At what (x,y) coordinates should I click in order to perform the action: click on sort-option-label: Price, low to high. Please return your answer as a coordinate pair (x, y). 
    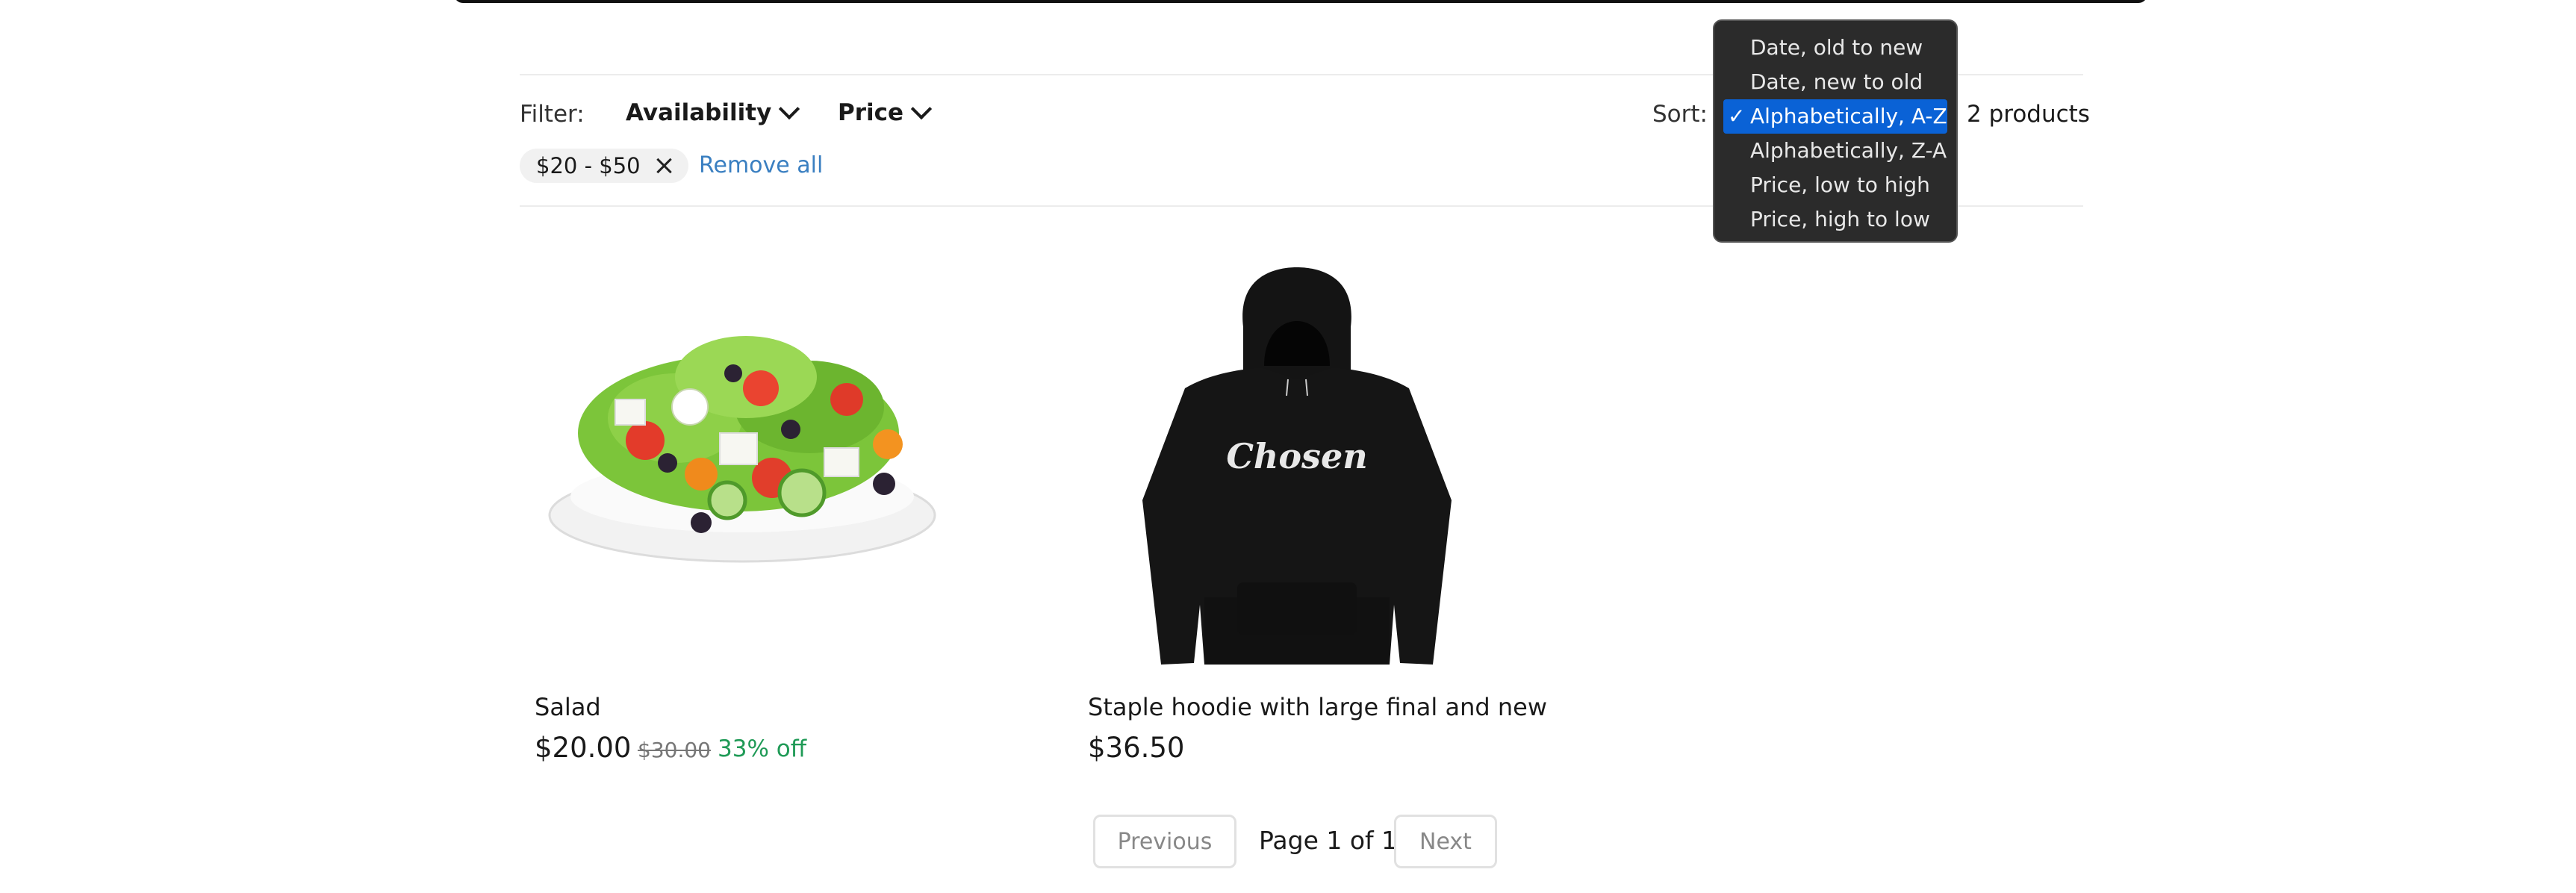
    Looking at the image, I should click on (1840, 185).